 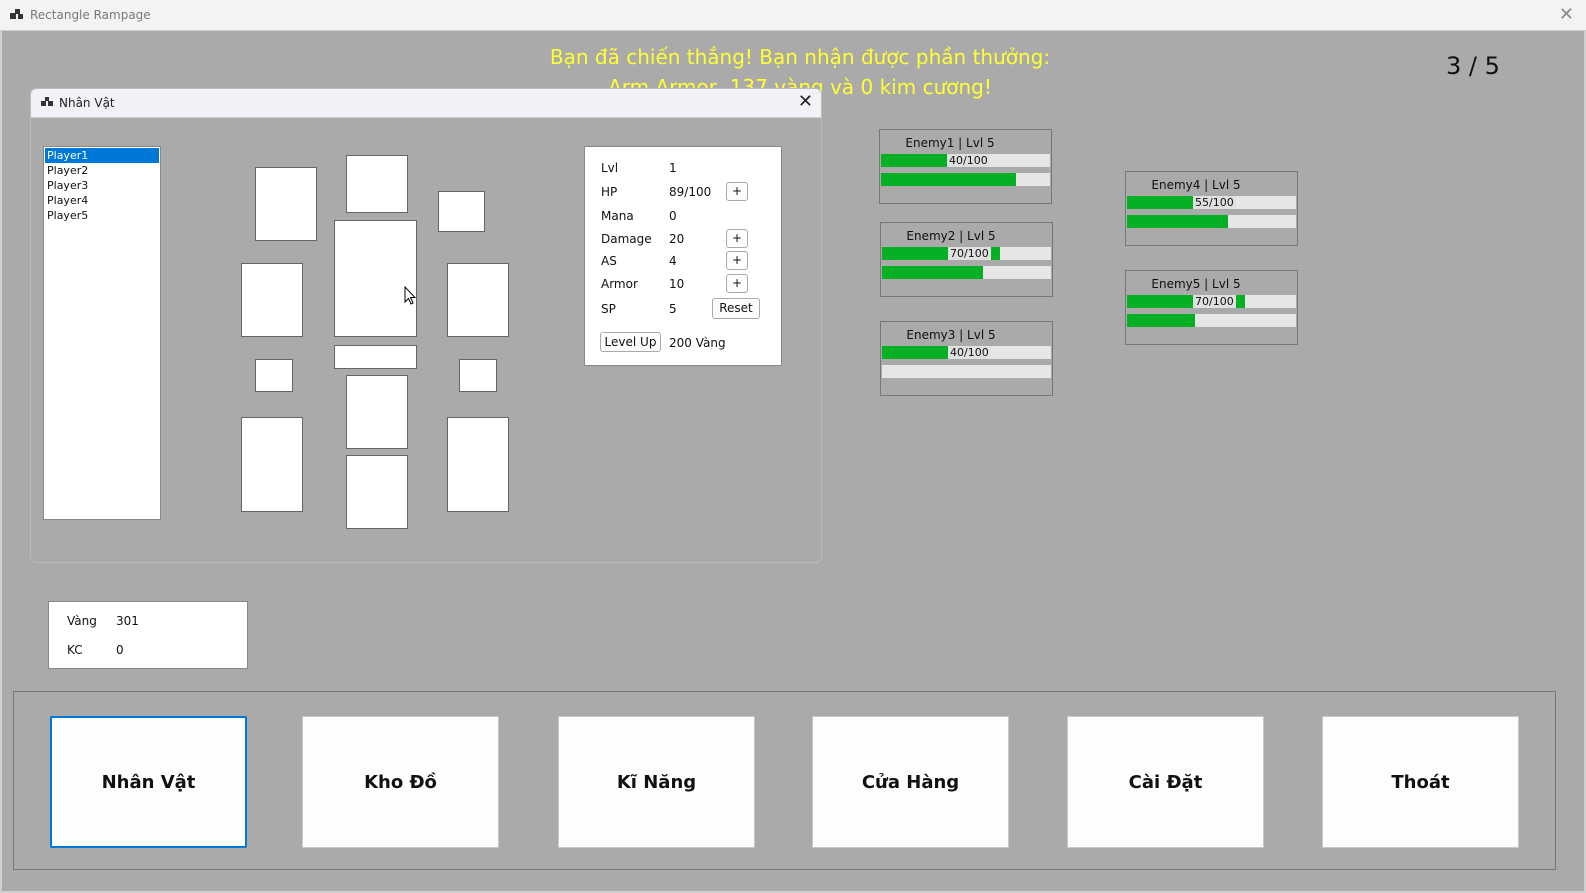 What do you see at coordinates (82, 621) in the screenshot?
I see `gold-label: Vàng` at bounding box center [82, 621].